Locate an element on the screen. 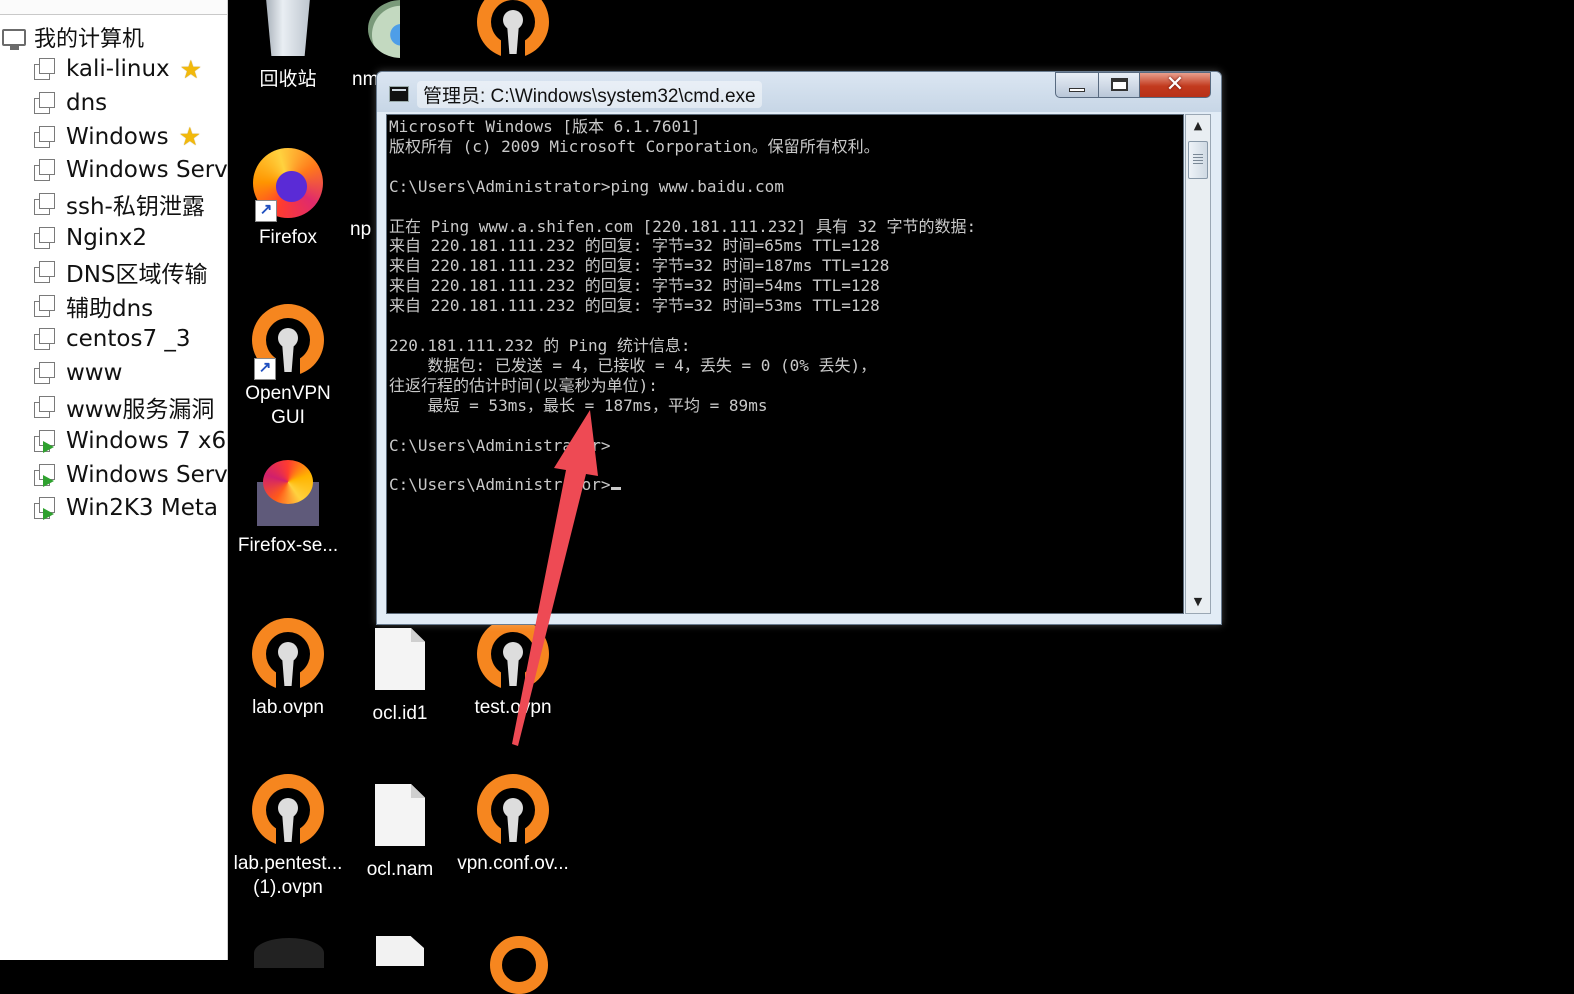 The image size is (1574, 994). desktop-icon-np: np is located at coordinates (358, 230).